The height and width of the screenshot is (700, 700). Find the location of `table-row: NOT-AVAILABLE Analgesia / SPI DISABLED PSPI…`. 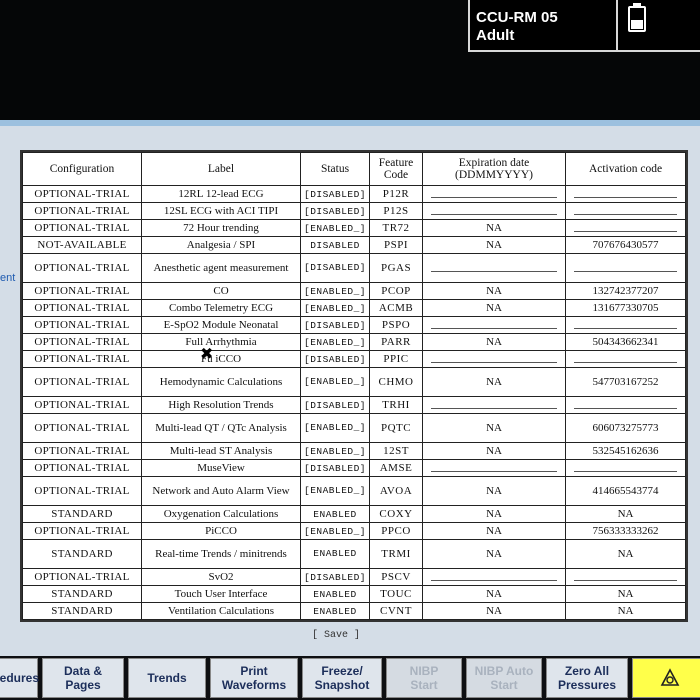

table-row: NOT-AVAILABLE Analgesia / SPI DISABLED PSPI… is located at coordinates (354, 245).